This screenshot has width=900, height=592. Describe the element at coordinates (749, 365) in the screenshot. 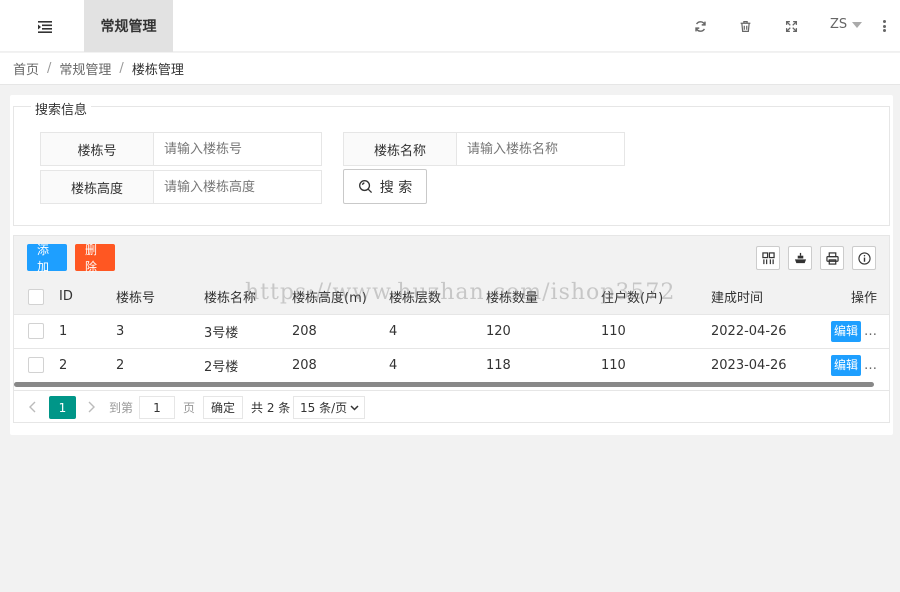

I see `cell-built: 2023-04-26` at that location.